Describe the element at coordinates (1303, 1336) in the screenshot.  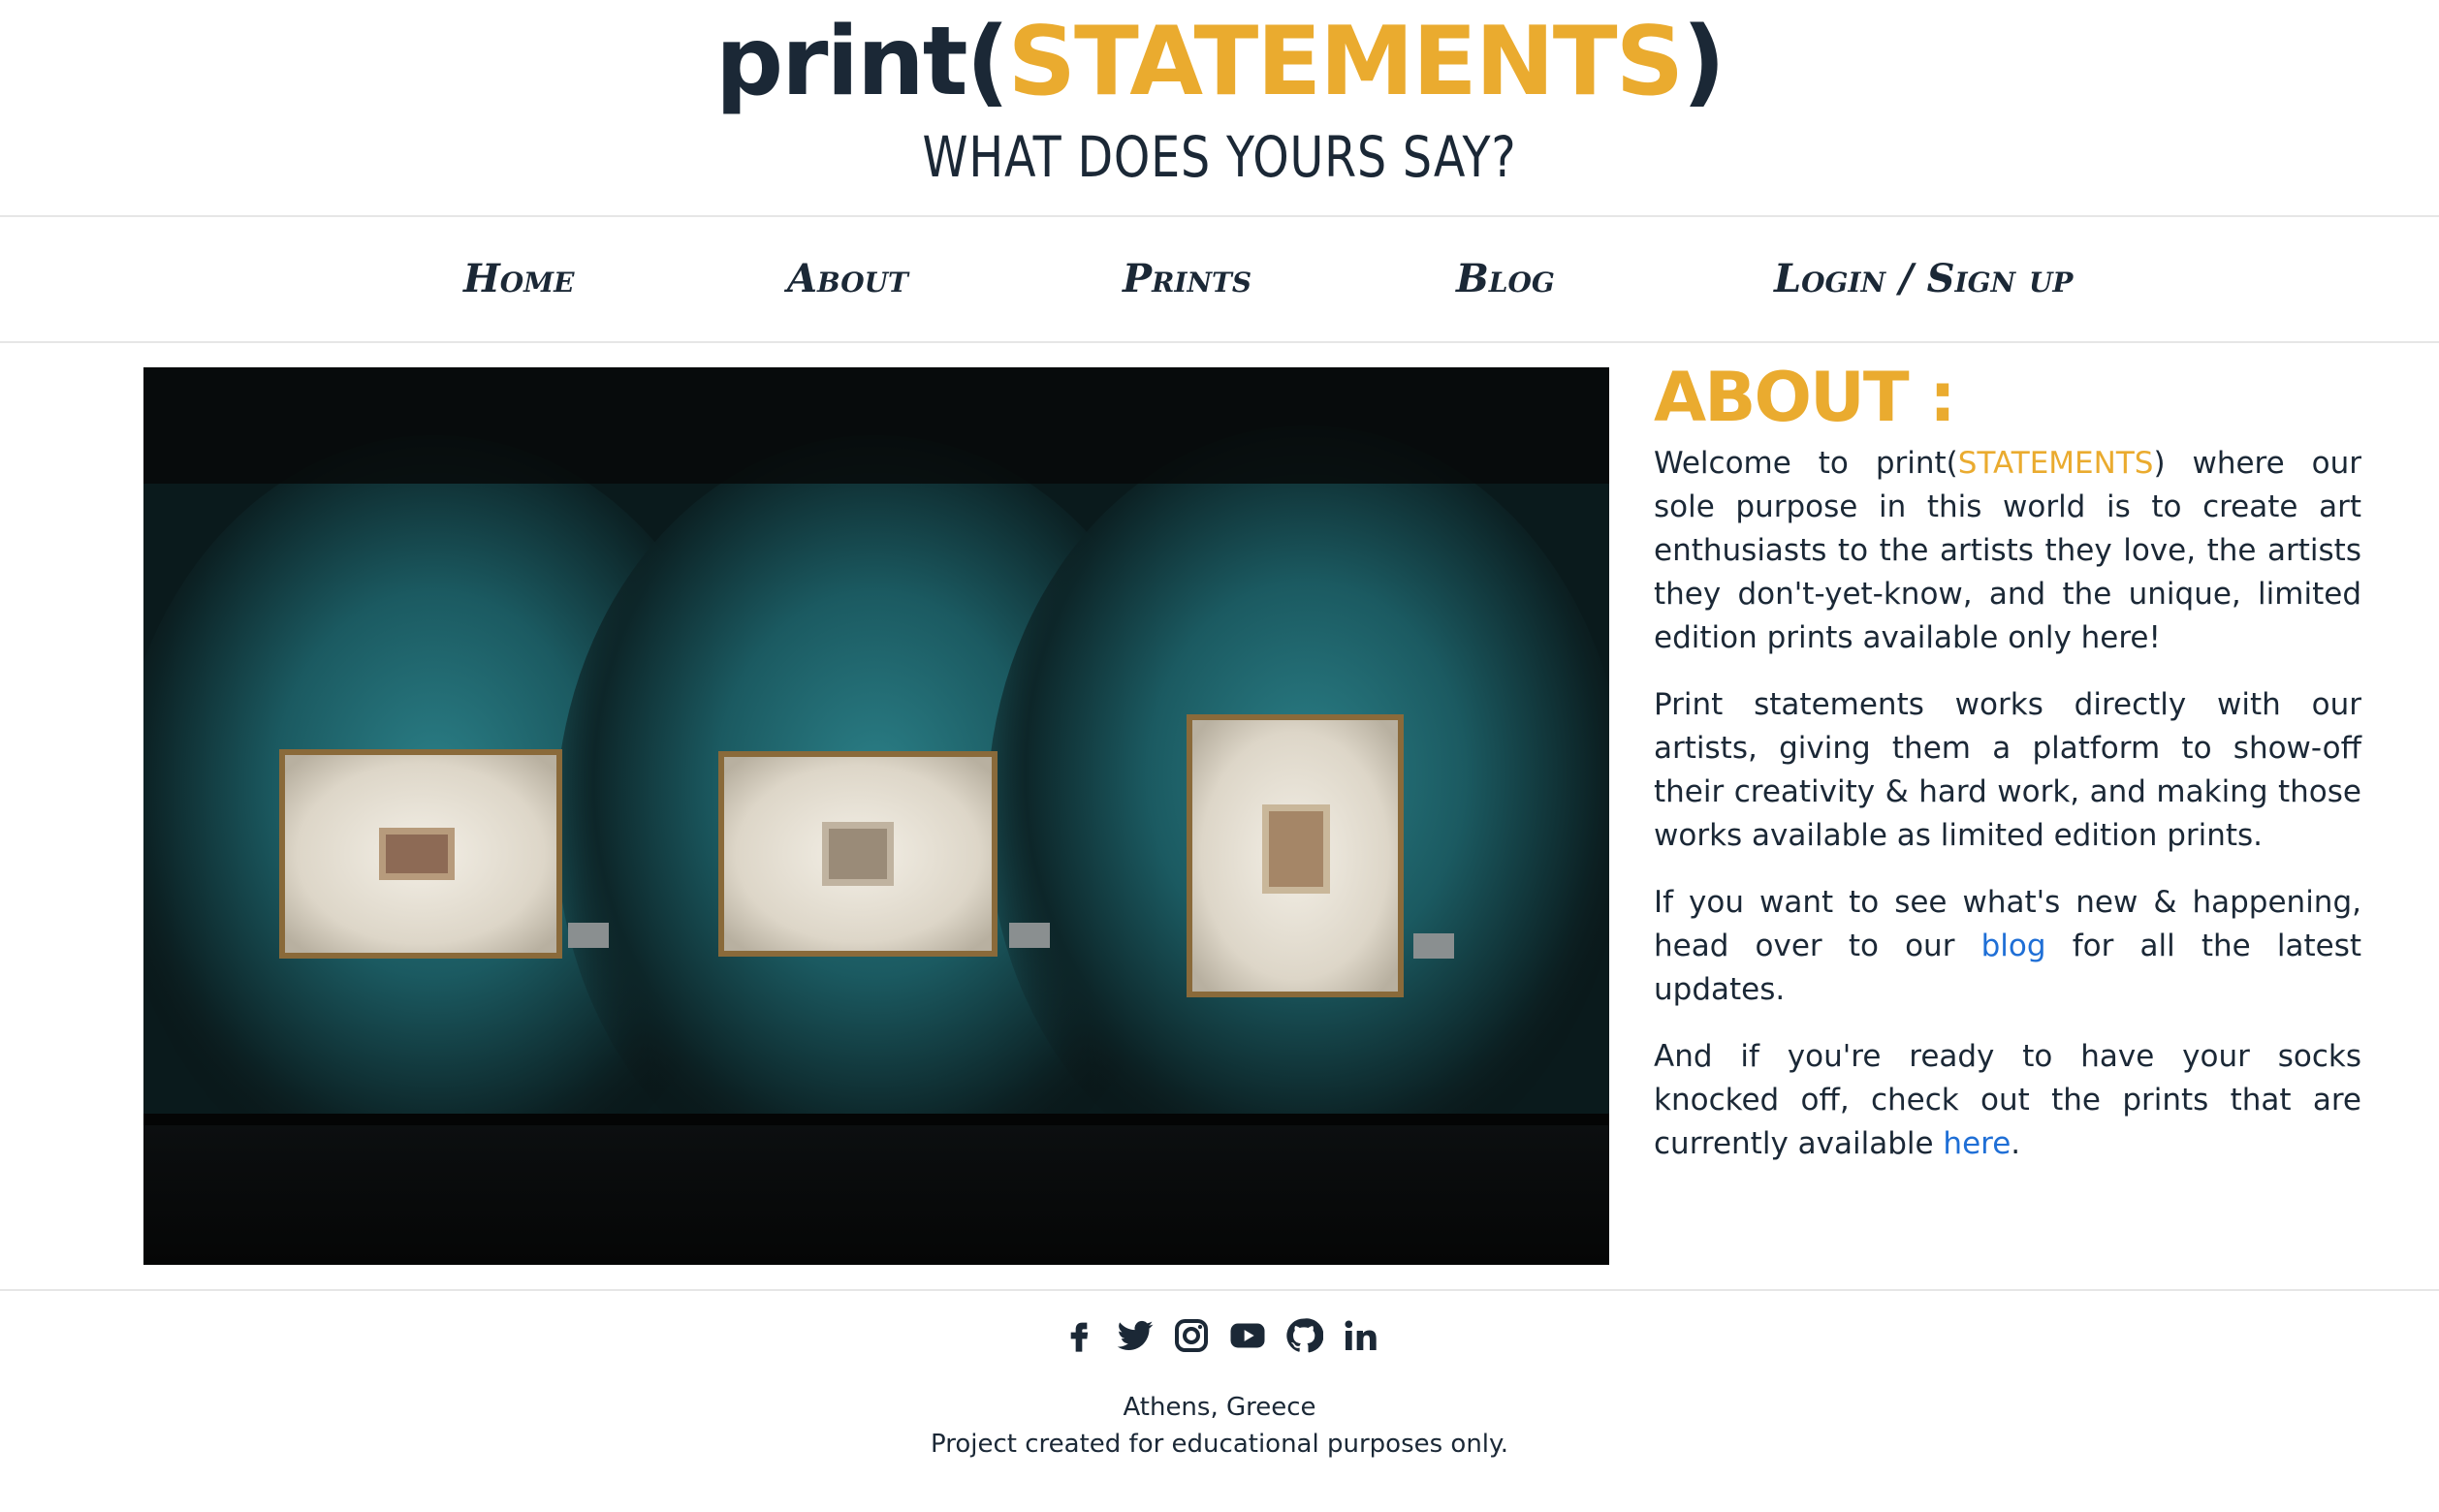
I see `github-icon` at that location.